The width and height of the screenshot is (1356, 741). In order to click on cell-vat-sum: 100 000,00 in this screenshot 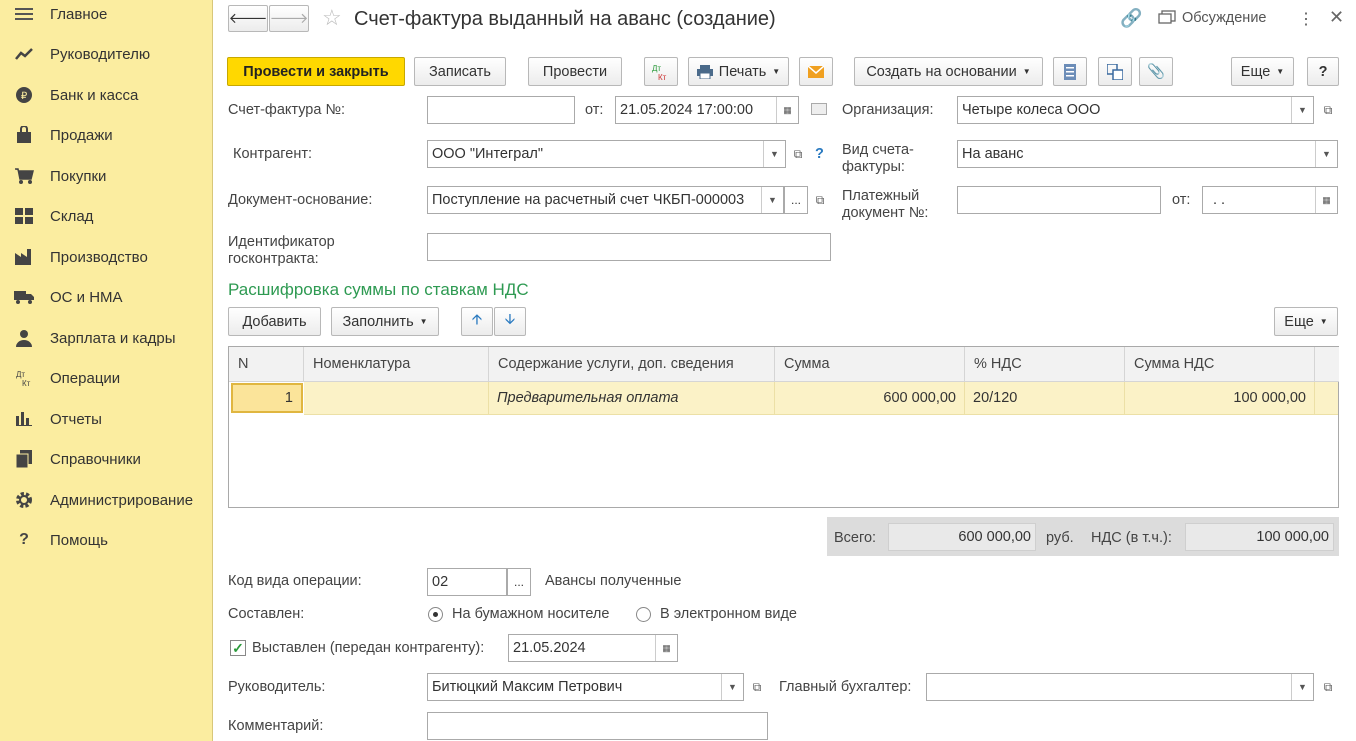, I will do `click(1220, 398)`.